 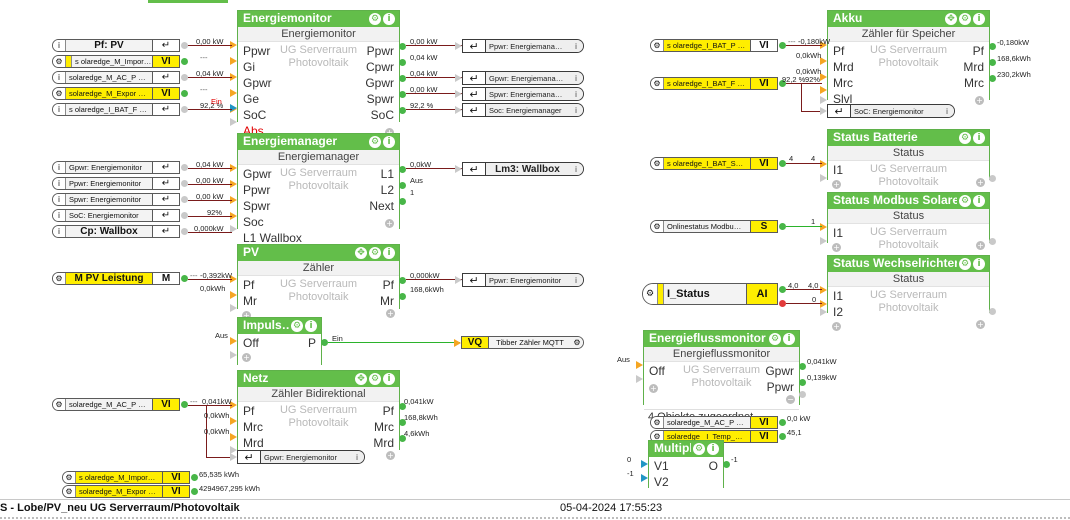 What do you see at coordinates (387, 190) in the screenshot?
I see `output-pin-label: L2` at bounding box center [387, 190].